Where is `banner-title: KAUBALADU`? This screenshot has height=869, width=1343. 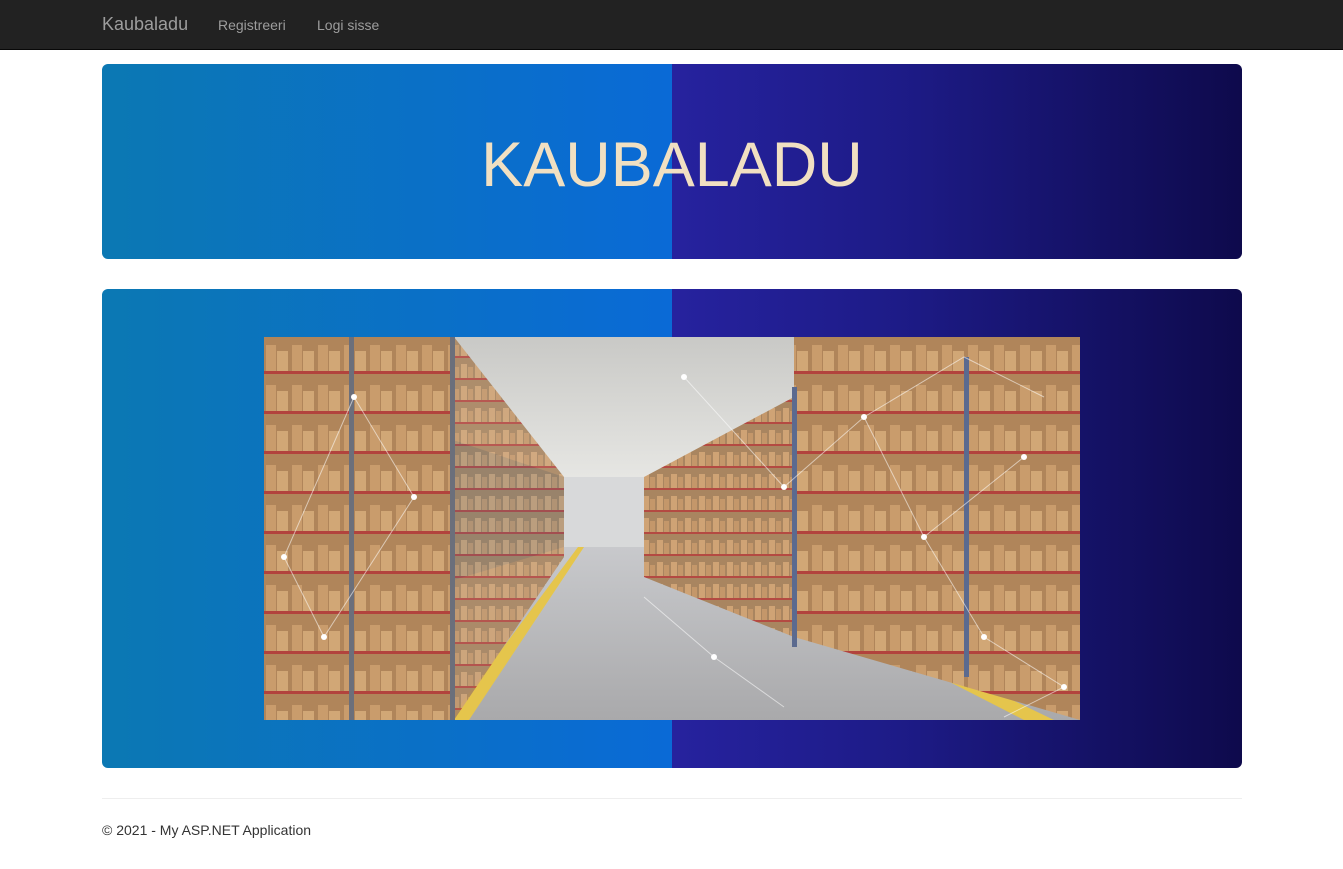
banner-title: KAUBALADU is located at coordinates (672, 165).